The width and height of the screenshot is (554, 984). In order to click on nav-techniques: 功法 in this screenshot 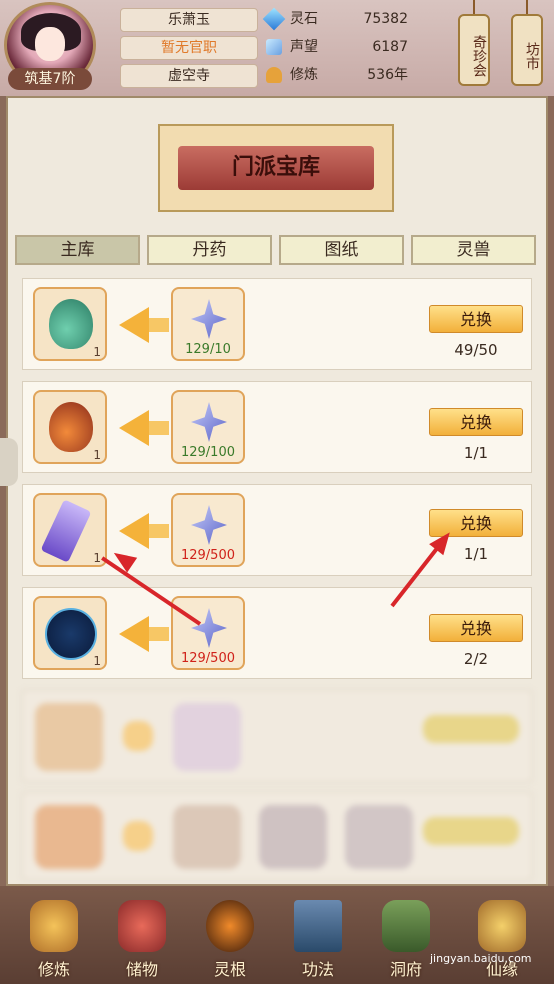, I will do `click(318, 940)`.